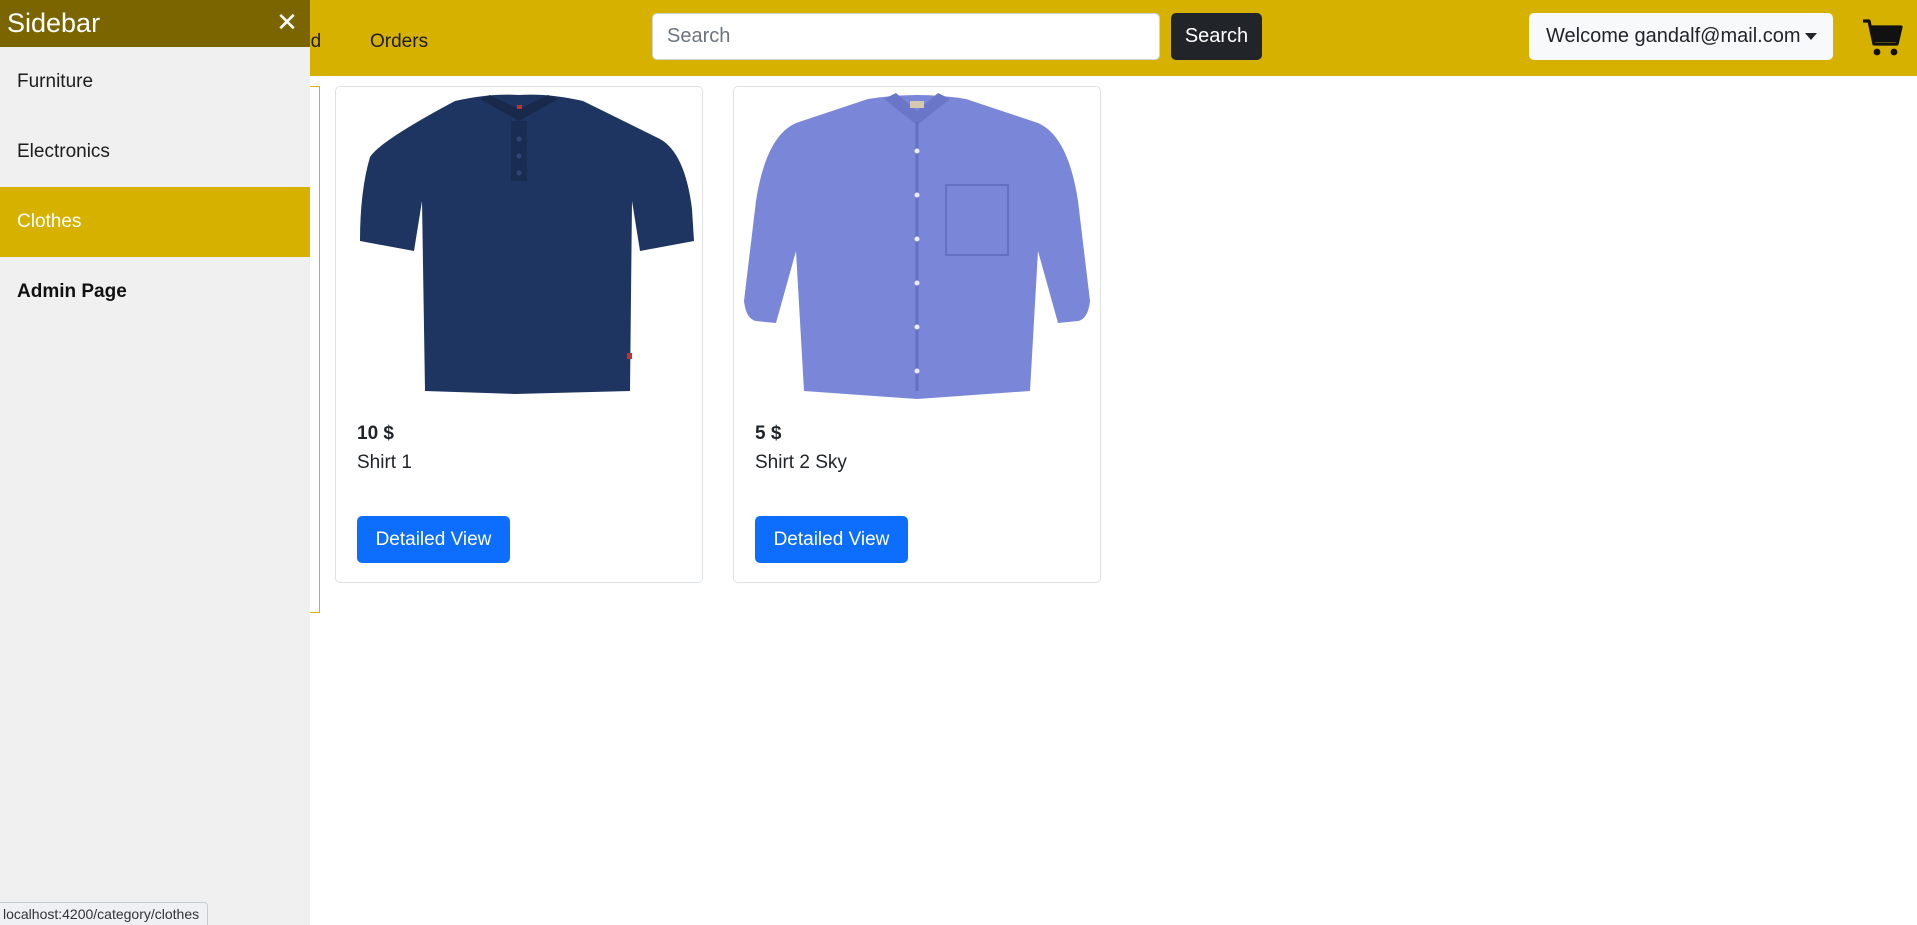  Describe the element at coordinates (917, 246) in the screenshot. I see `product-image-blue-shirt` at that location.